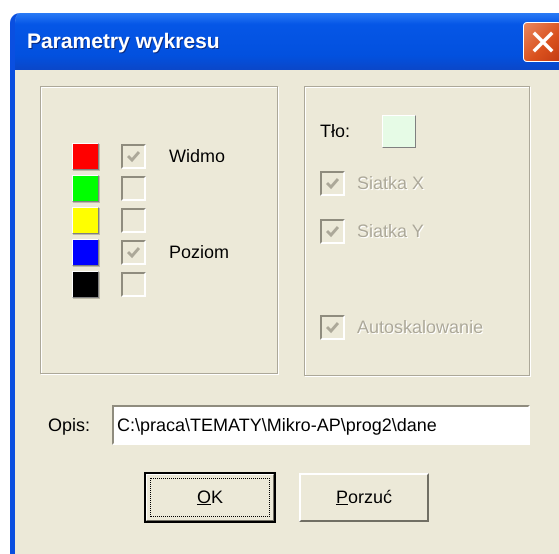 The width and height of the screenshot is (559, 554). Describe the element at coordinates (336, 131) in the screenshot. I see `background-label: Tło:` at that location.